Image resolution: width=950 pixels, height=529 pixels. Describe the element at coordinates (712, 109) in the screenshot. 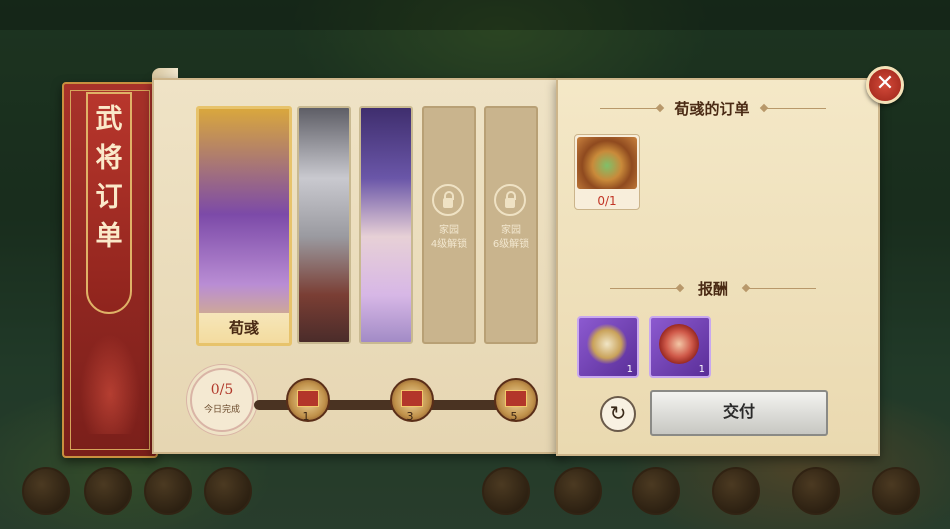

I see `order-title: 荀彧的订单` at that location.